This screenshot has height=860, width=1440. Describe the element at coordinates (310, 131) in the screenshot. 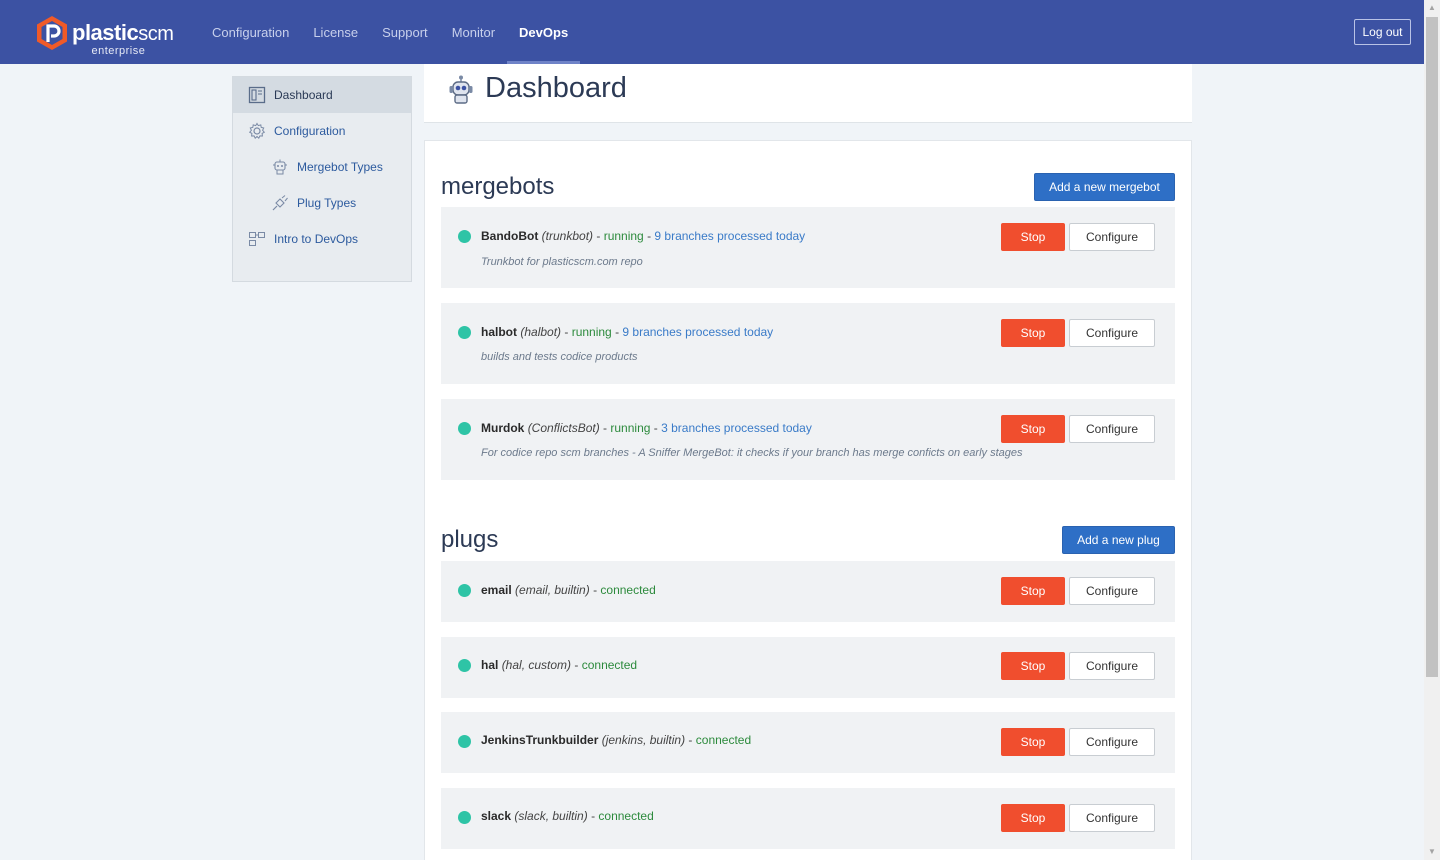

I see `sidebar-item-label: Configuration` at that location.